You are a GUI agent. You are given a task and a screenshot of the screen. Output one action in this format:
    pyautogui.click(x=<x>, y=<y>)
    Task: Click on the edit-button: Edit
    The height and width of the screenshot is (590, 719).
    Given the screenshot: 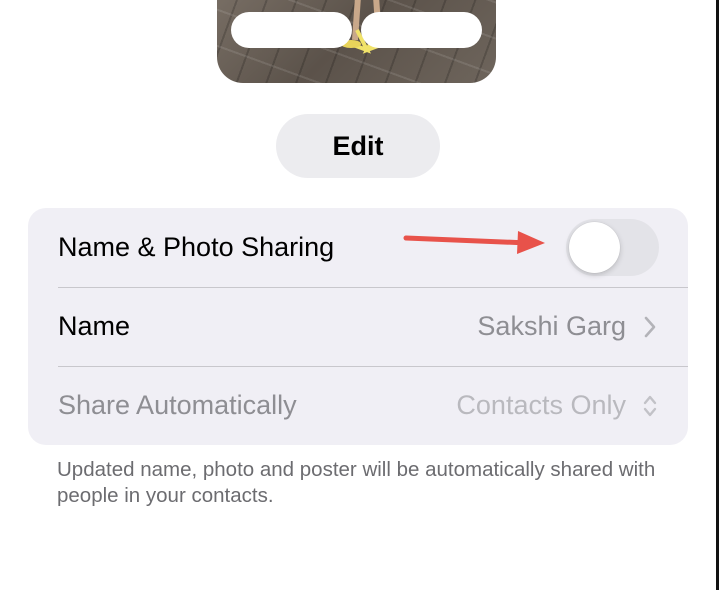 What is the action you would take?
    pyautogui.click(x=358, y=146)
    